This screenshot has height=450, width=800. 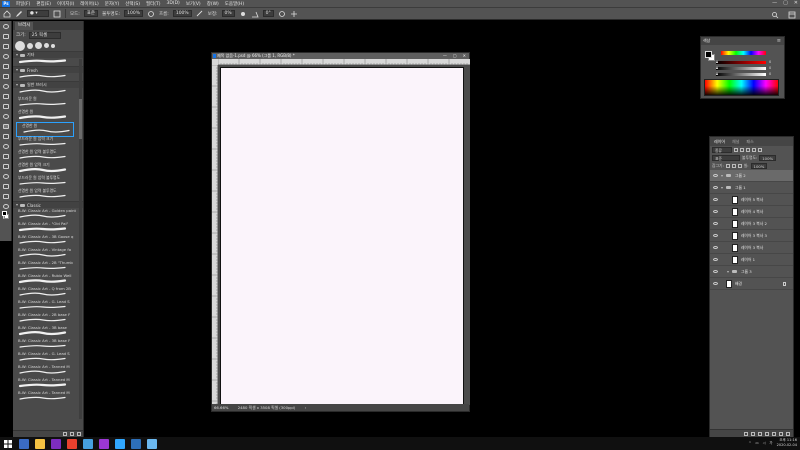 I want to click on tab-channels: 채널, so click(x=735, y=142).